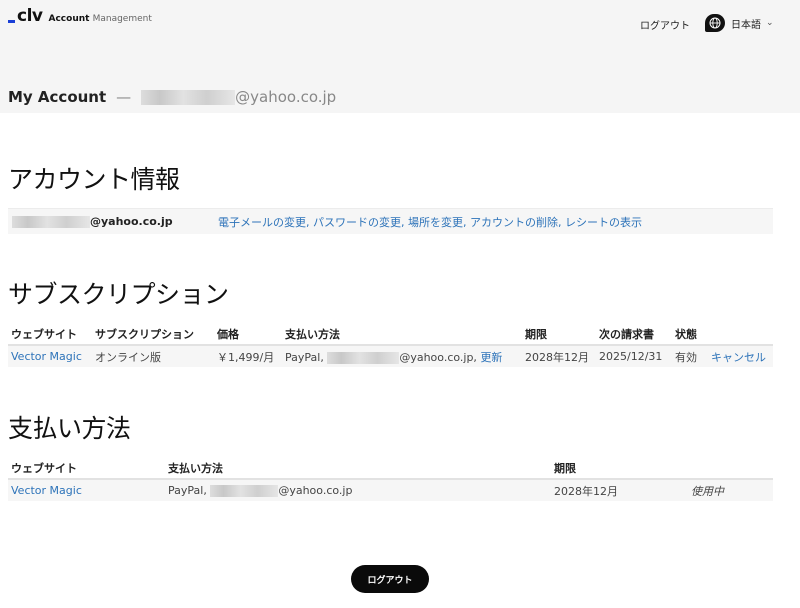  Describe the element at coordinates (626, 334) in the screenshot. I see `column-header: 次の請求書` at that location.